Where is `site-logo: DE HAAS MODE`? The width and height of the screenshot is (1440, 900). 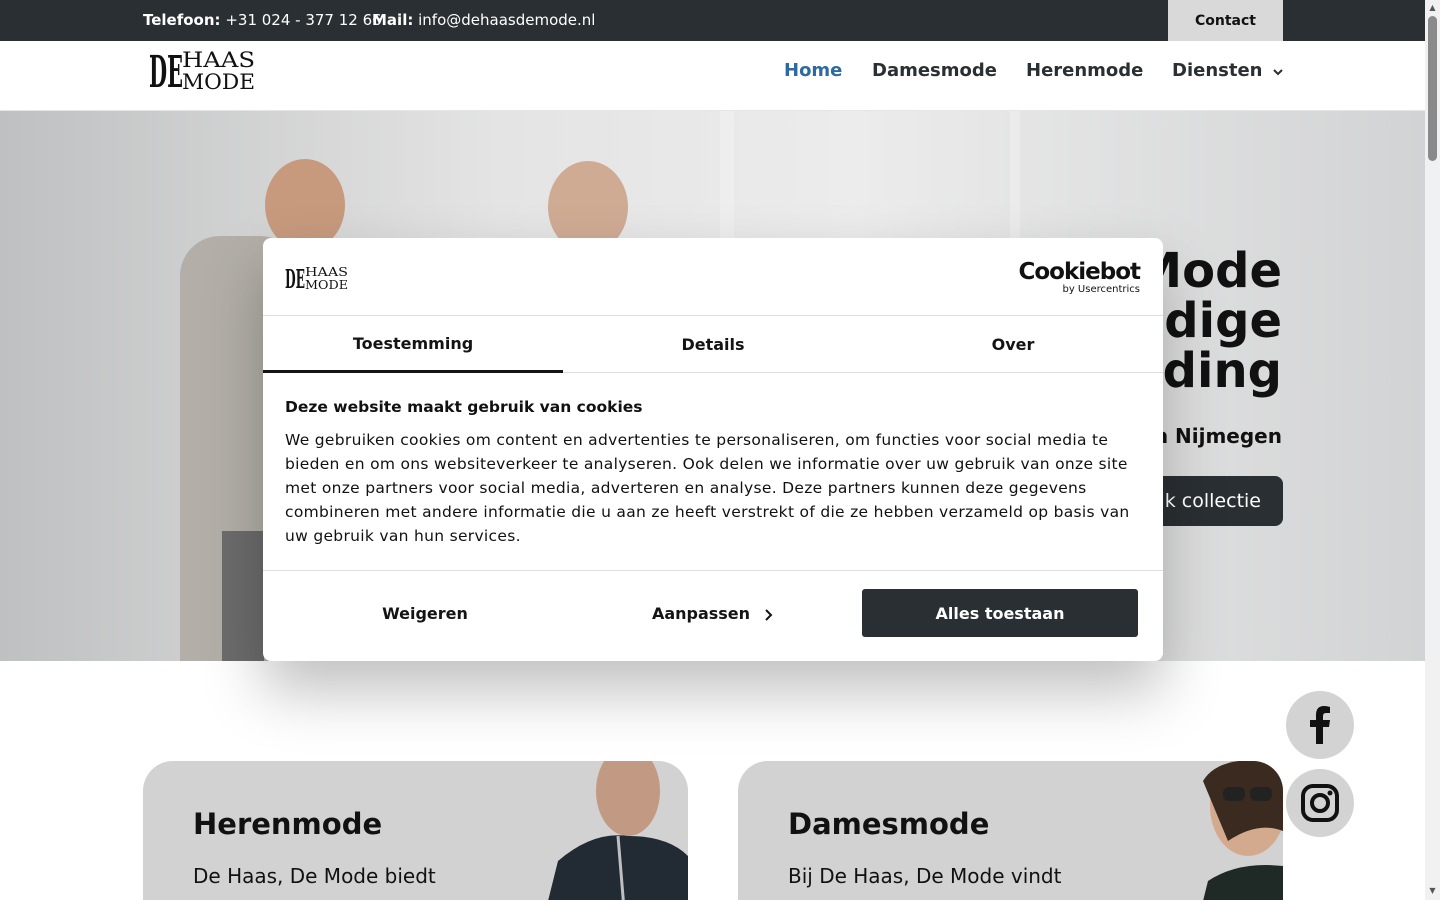 site-logo: DE HAAS MODE is located at coordinates (203, 69).